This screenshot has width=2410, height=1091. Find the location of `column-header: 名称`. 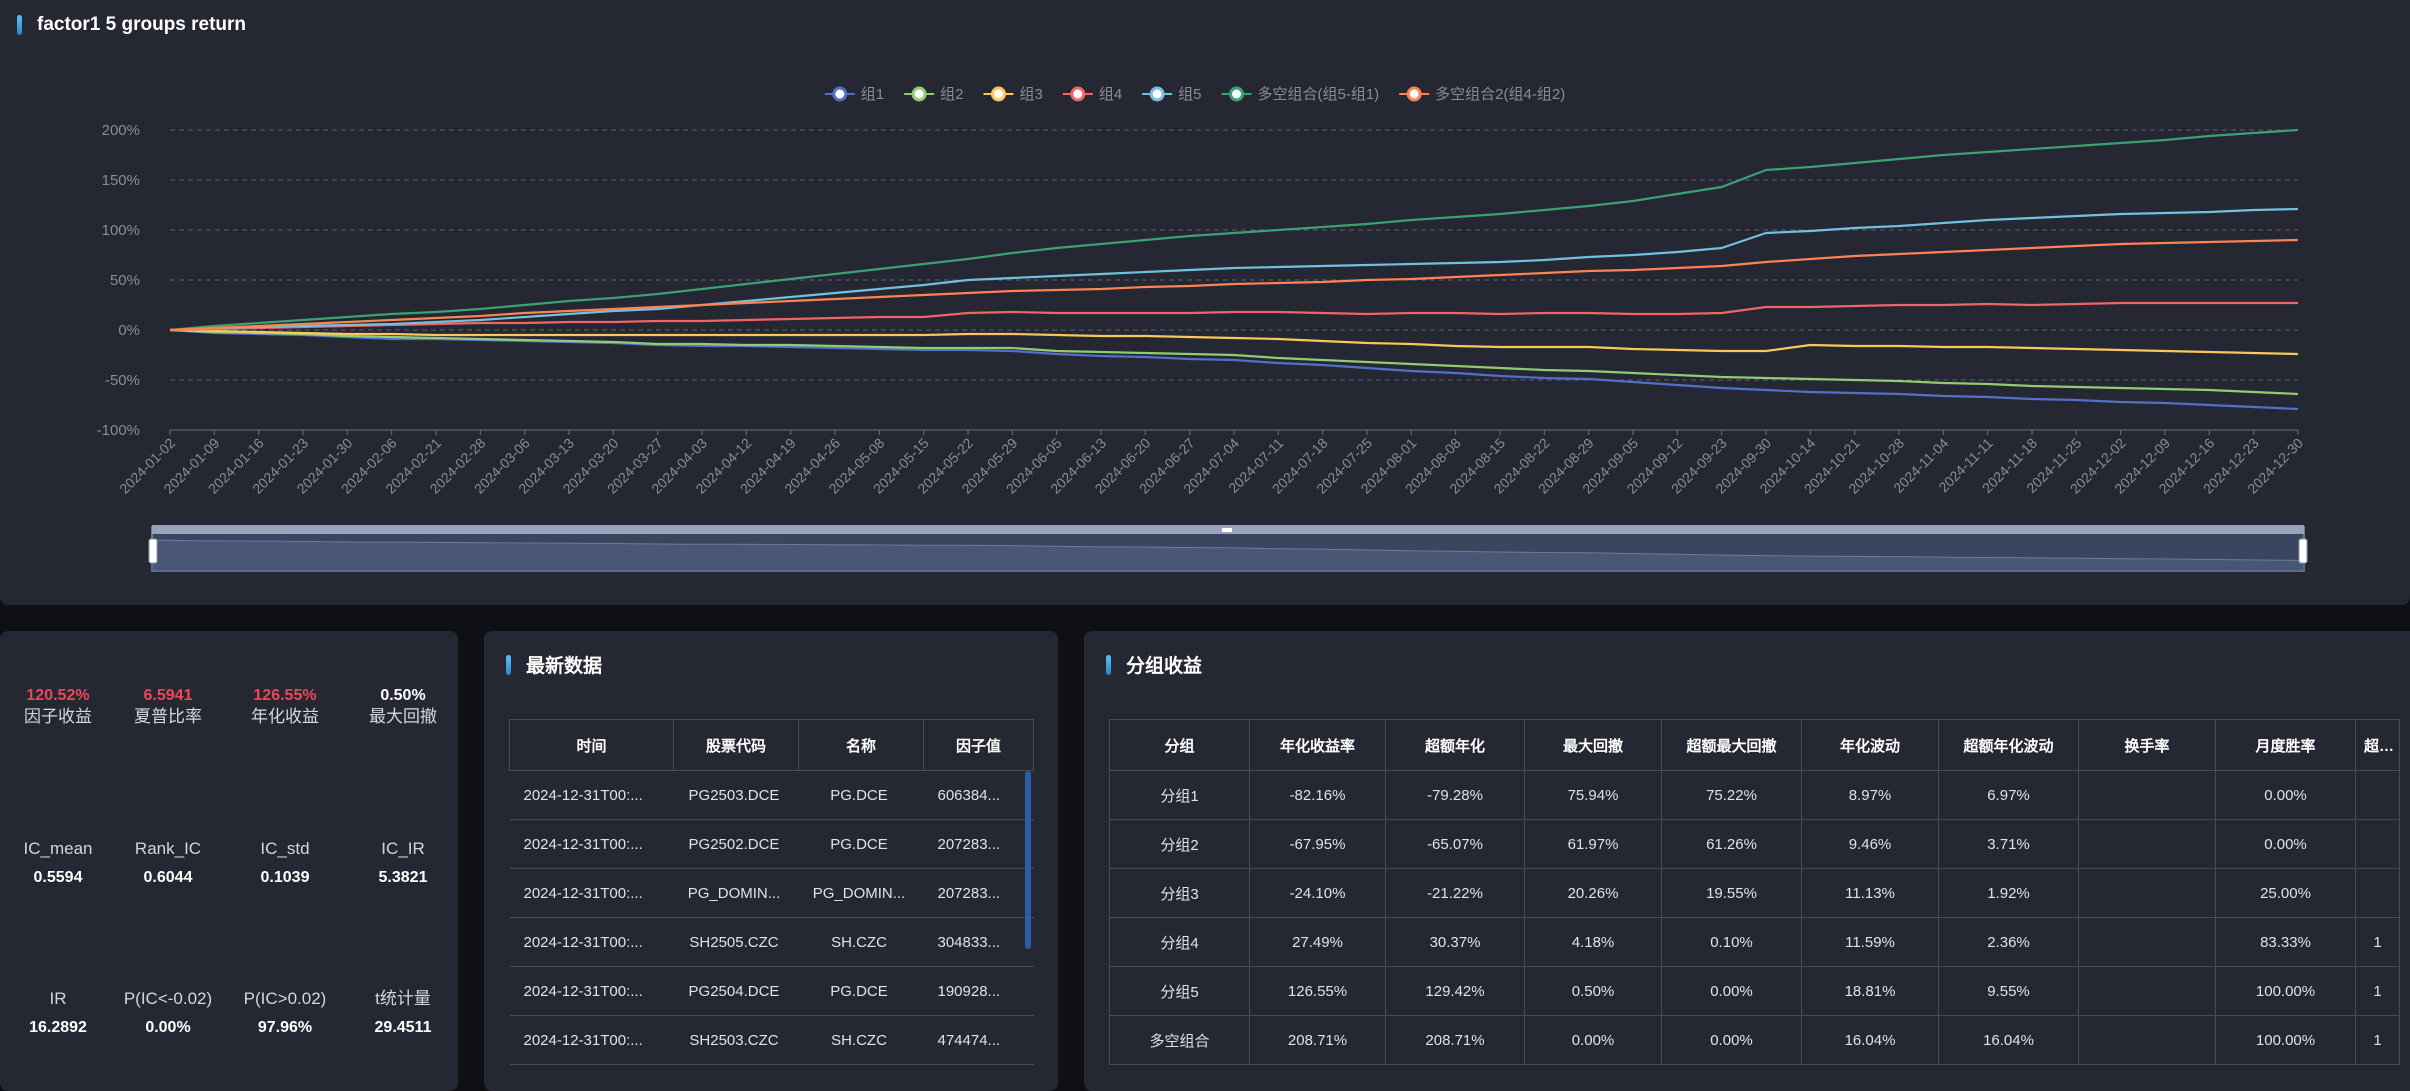

column-header: 名称 is located at coordinates (861, 745).